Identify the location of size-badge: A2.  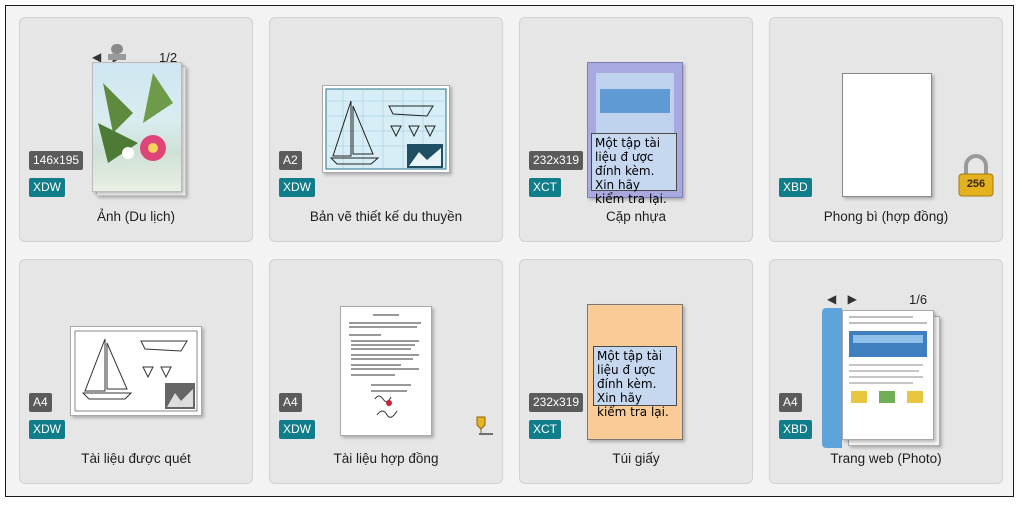
(290, 160).